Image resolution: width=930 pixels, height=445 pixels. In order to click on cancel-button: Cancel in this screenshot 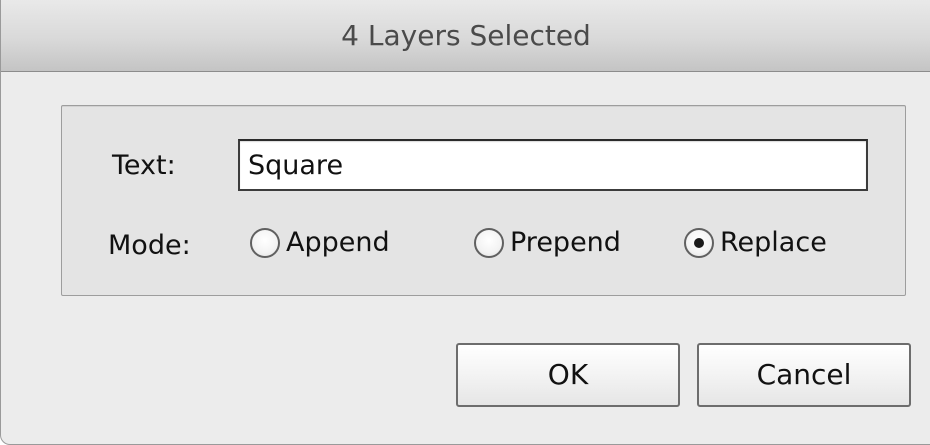, I will do `click(804, 375)`.